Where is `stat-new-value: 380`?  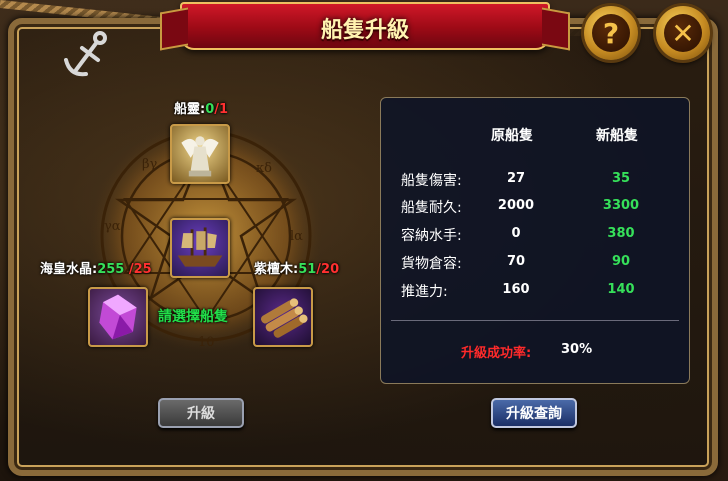 stat-new-value: 380 is located at coordinates (621, 233).